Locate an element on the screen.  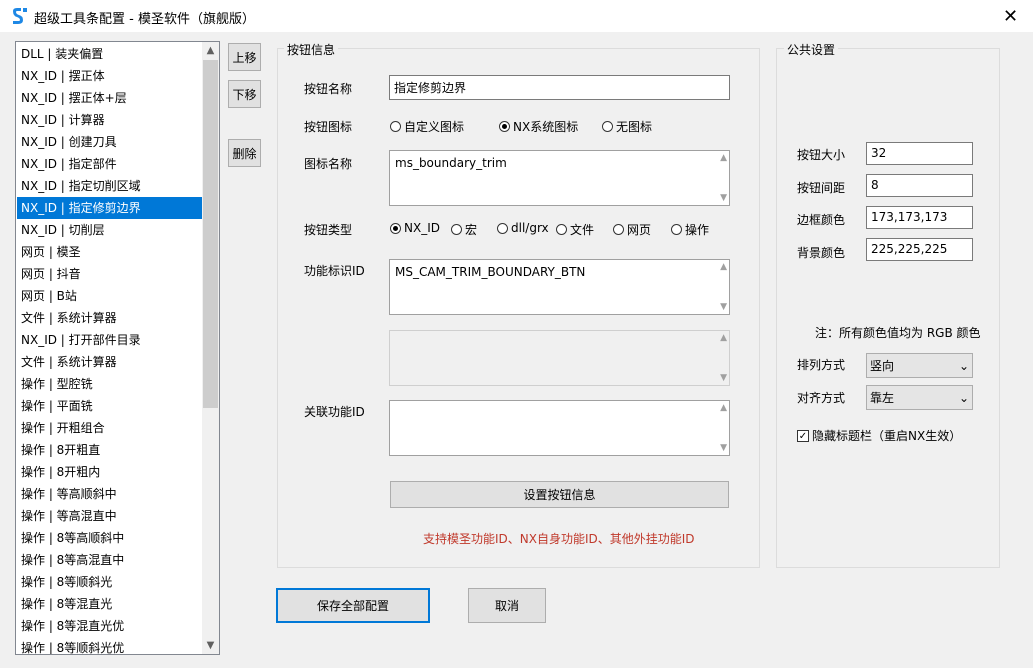
button-name-input: 指定修剪边界 is located at coordinates (559, 87).